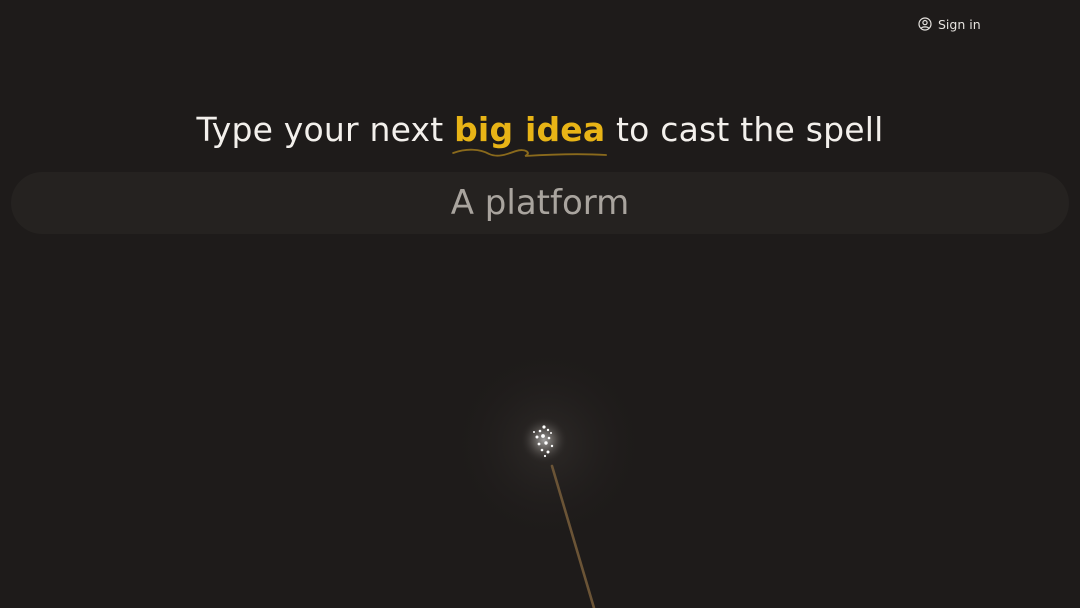 The height and width of the screenshot is (608, 1080). I want to click on sign-in-label: Sign in, so click(959, 24).